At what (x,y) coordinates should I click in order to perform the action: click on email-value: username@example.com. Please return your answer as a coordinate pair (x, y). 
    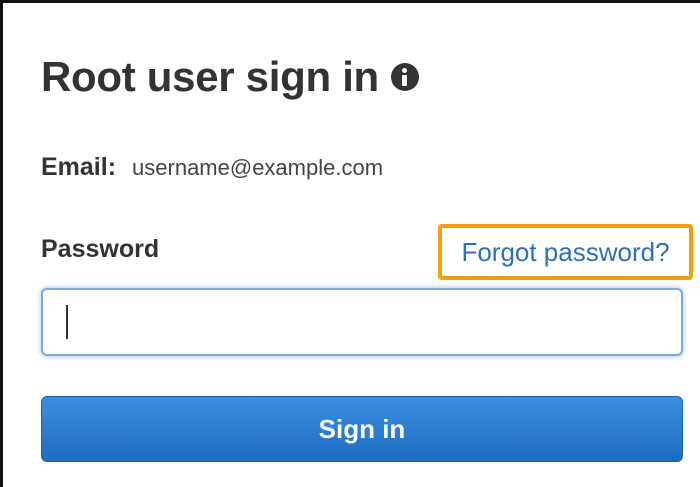
    Looking at the image, I should click on (258, 167).